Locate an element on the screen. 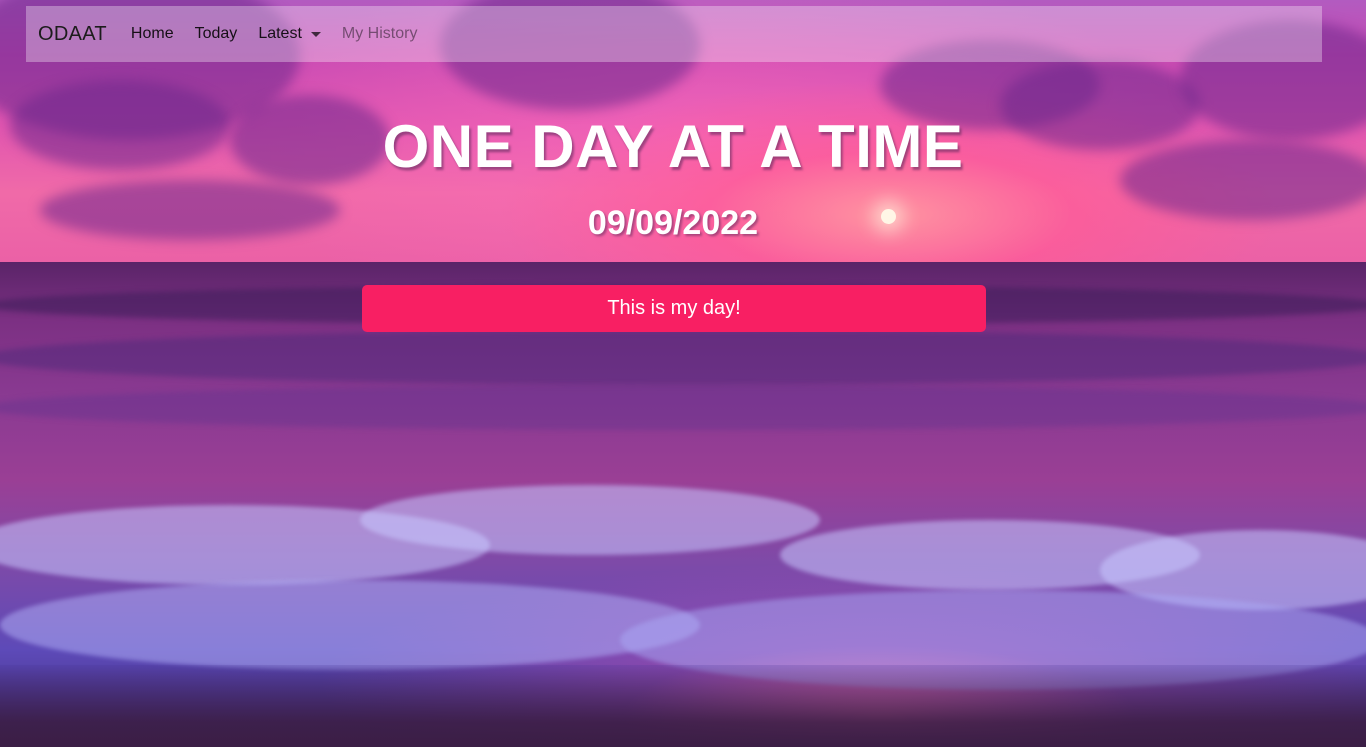 Image resolution: width=1366 pixels, height=747 pixels. shore is located at coordinates (683, 706).